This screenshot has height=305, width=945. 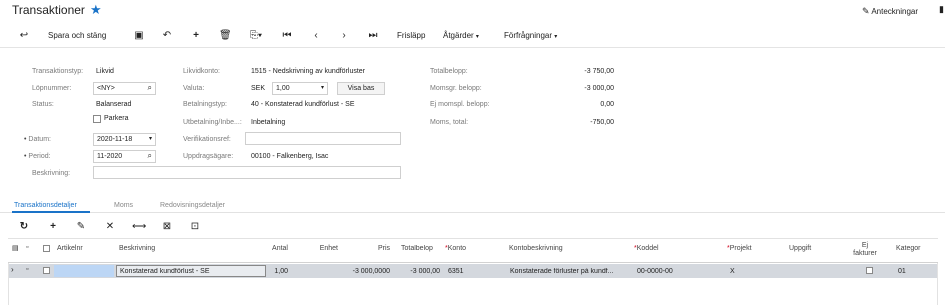 What do you see at coordinates (37, 139) in the screenshot?
I see `date-label: • Datum:` at bounding box center [37, 139].